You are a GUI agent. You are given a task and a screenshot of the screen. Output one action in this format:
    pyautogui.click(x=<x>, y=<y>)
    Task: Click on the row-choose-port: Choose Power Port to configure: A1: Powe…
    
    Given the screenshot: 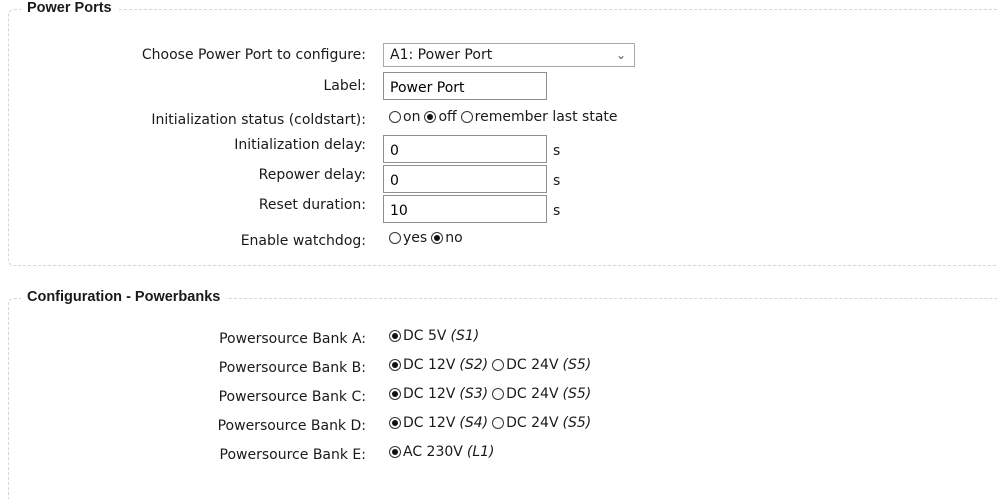 What is the action you would take?
    pyautogui.click(x=503, y=57)
    